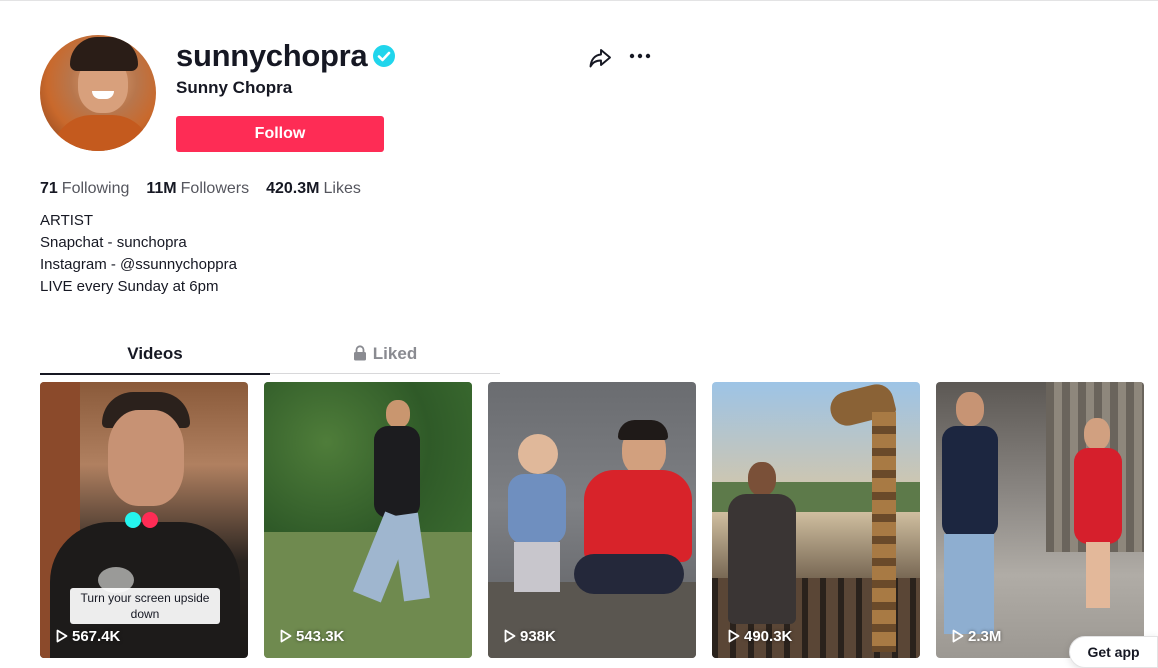 This screenshot has height=668, width=1158. What do you see at coordinates (1040, 520) in the screenshot?
I see `video-card: 2.3M` at bounding box center [1040, 520].